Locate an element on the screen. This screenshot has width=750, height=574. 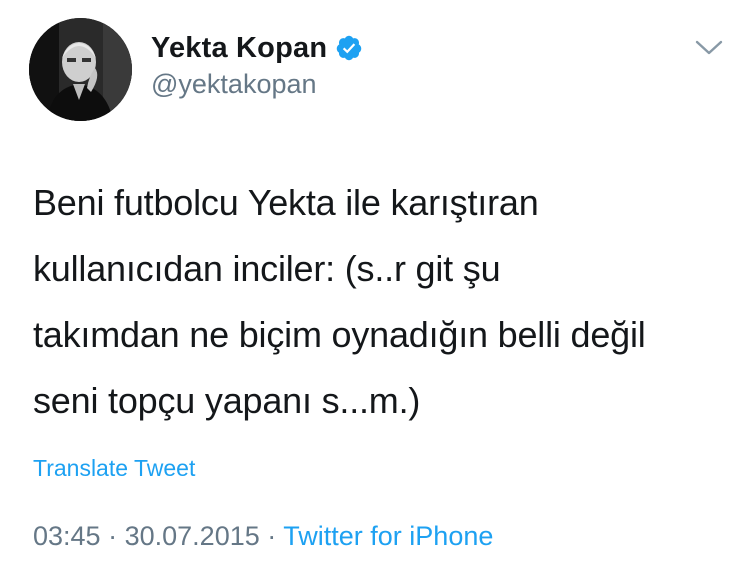
avatar is located at coordinates (80, 69).